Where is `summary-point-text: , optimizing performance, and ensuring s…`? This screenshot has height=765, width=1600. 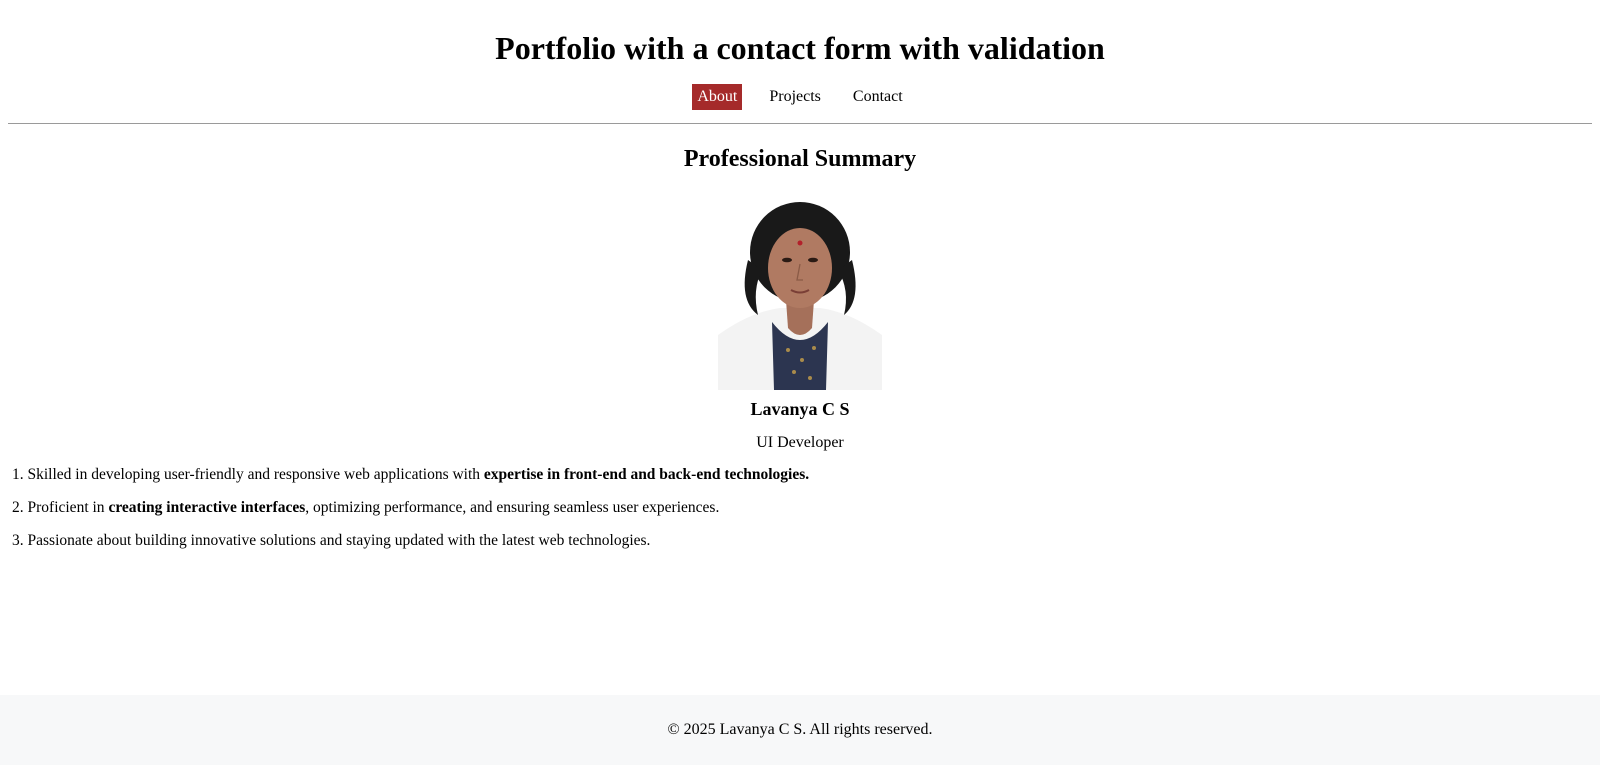 summary-point-text: , optimizing performance, and ensuring s… is located at coordinates (512, 507).